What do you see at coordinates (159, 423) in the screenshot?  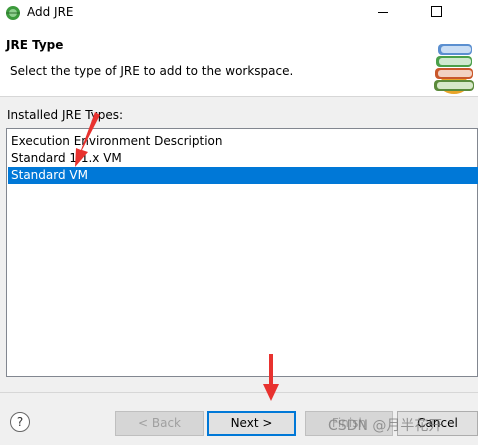 I see `back-button: < Back` at bounding box center [159, 423].